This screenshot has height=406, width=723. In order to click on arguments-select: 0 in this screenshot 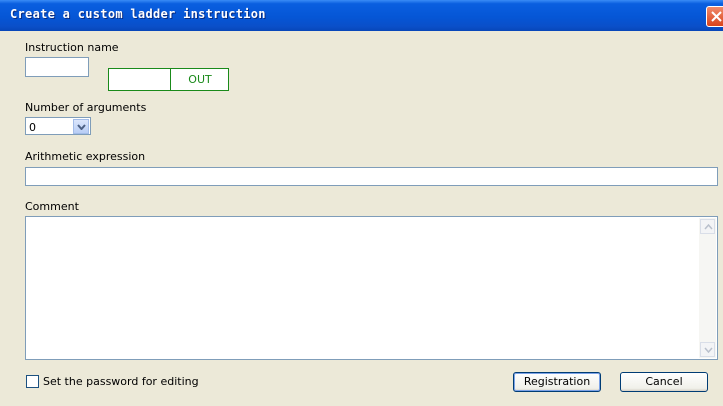, I will do `click(58, 126)`.